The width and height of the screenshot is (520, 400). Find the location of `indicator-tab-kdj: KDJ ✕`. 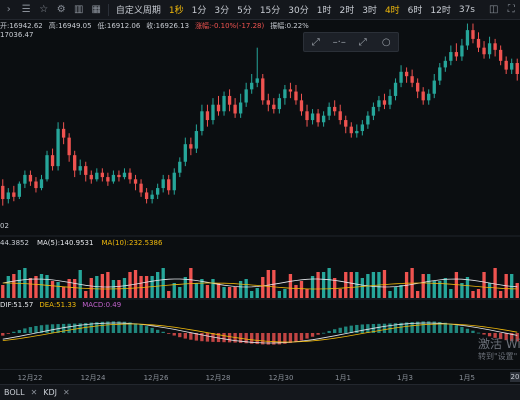

indicator-tab-kdj: KDJ ✕ is located at coordinates (56, 392).